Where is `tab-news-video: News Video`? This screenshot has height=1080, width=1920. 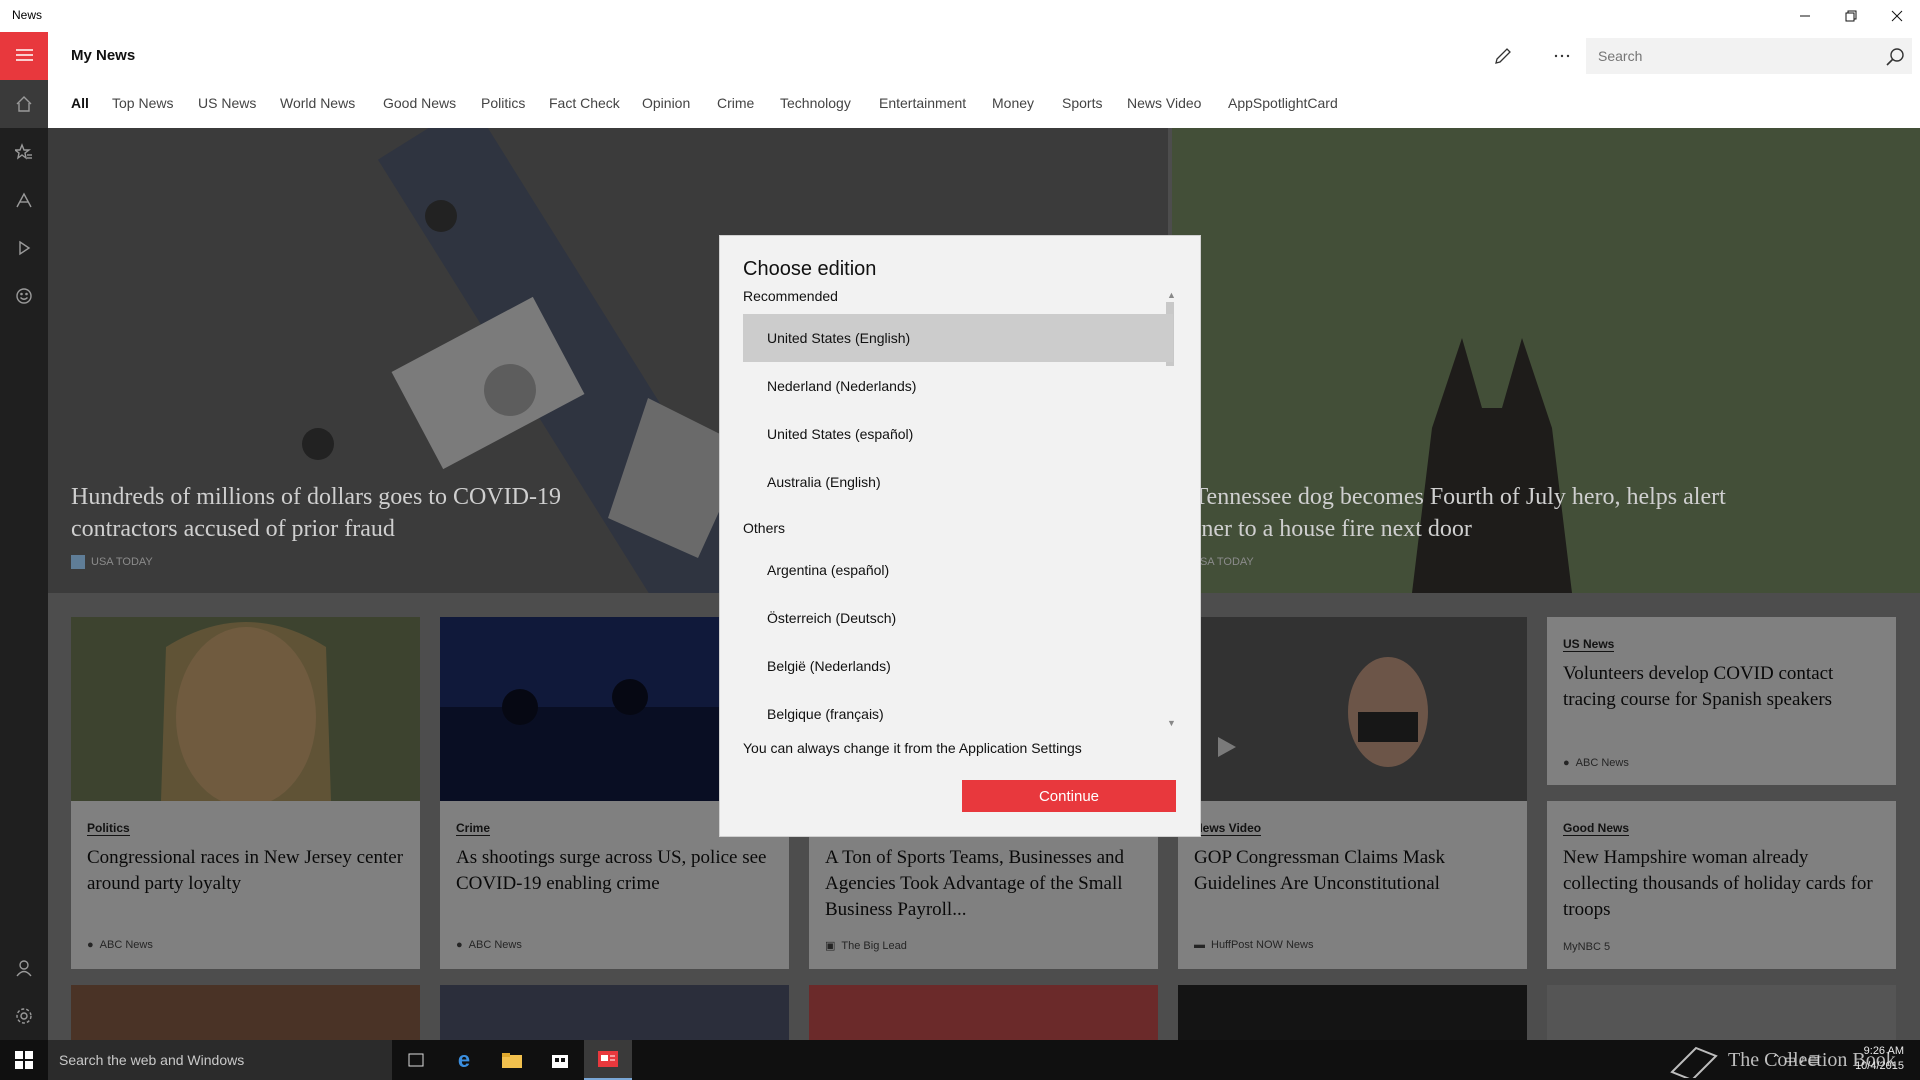 tab-news-video: News Video is located at coordinates (1164, 103).